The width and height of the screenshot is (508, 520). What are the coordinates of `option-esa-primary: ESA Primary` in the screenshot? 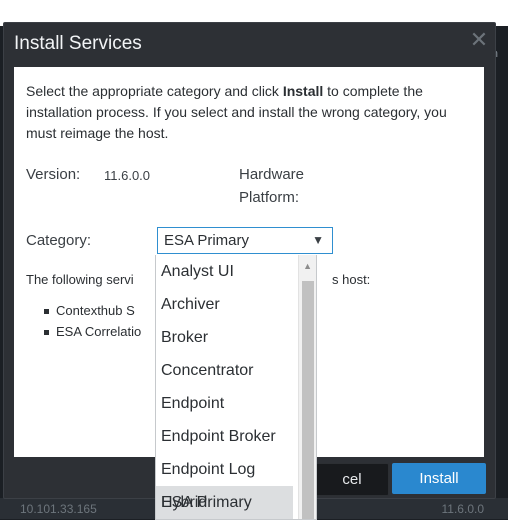 It's located at (224, 502).